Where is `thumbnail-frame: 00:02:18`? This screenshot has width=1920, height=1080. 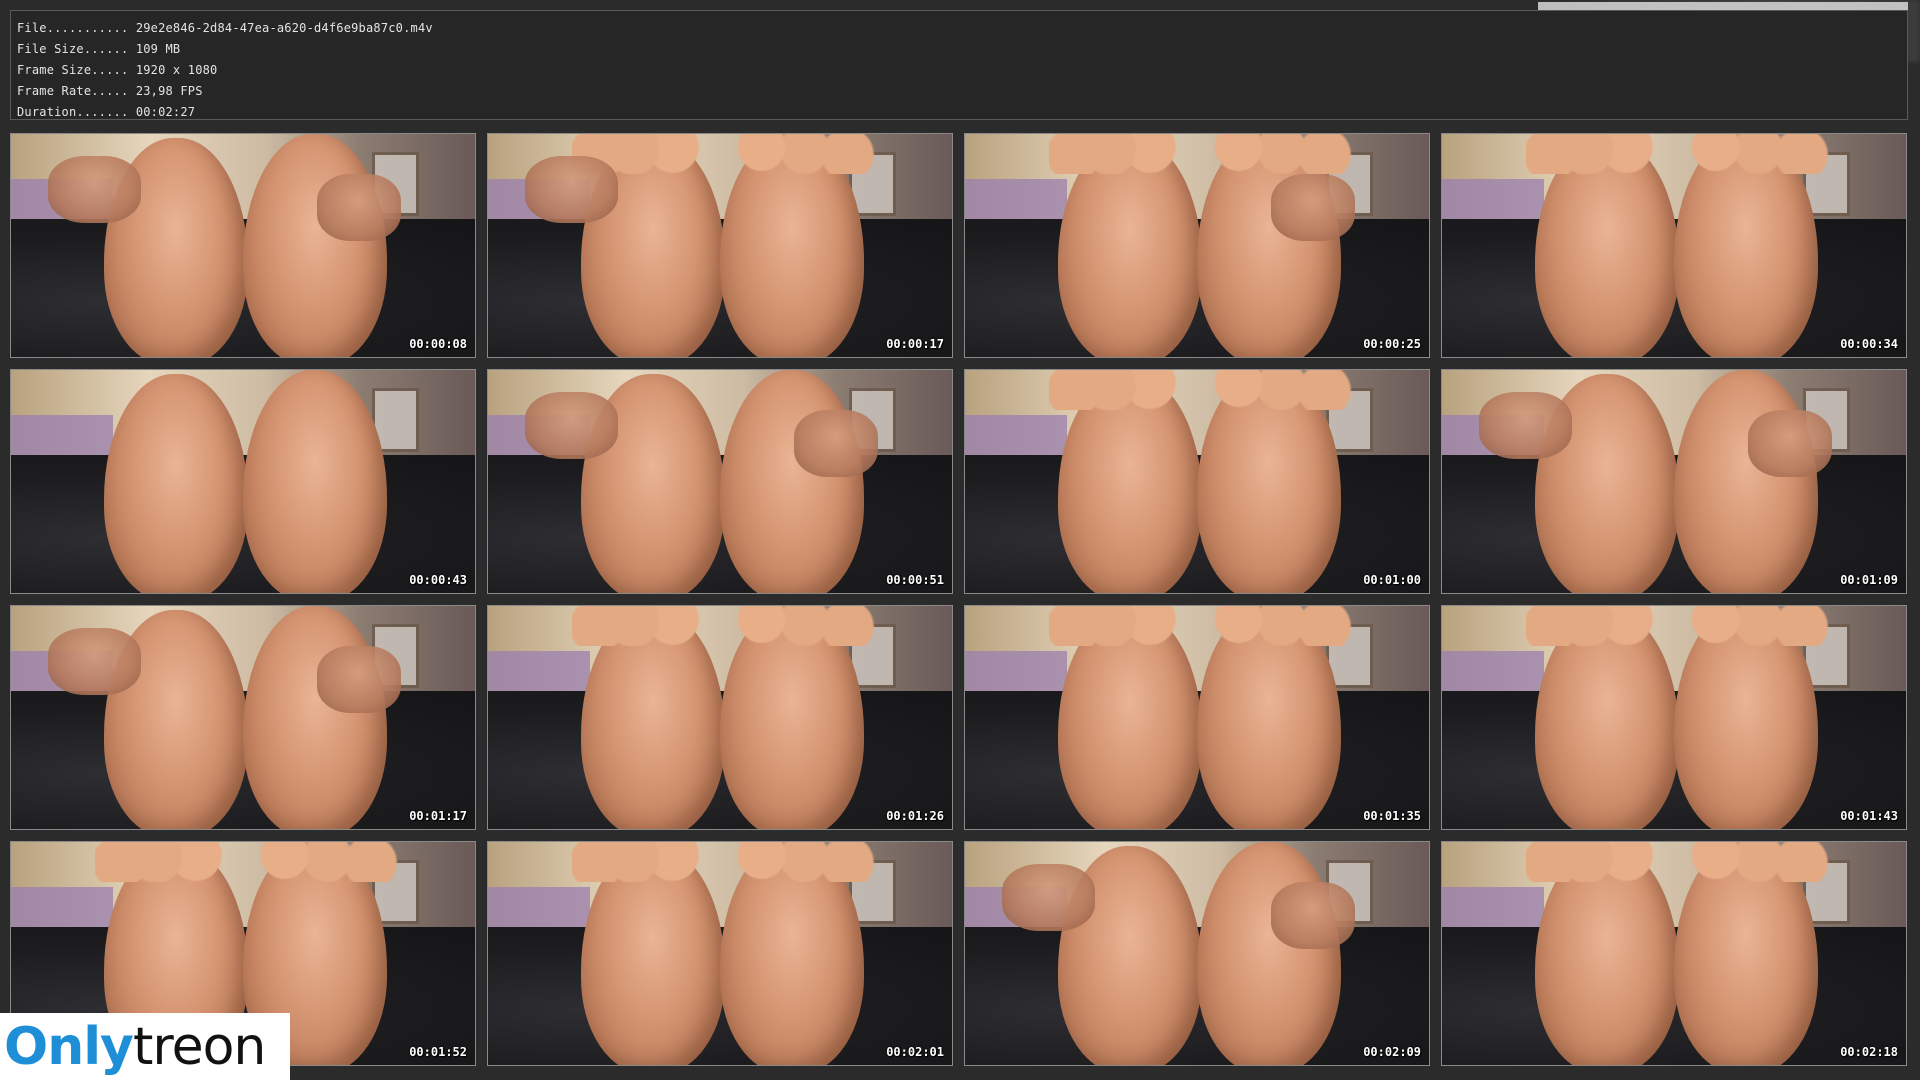
thumbnail-frame: 00:02:18 is located at coordinates (1674, 953).